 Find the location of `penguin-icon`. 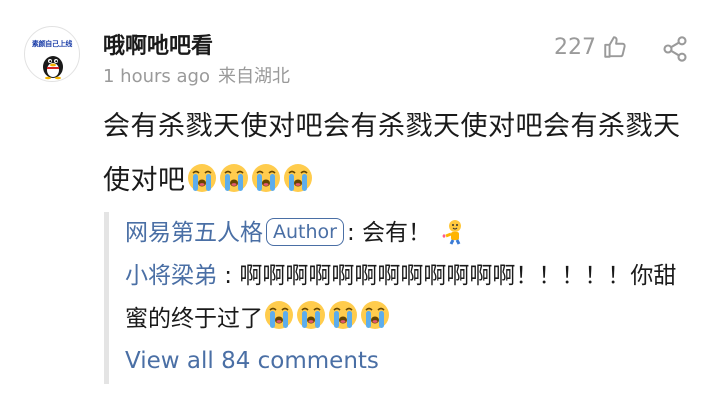

penguin-icon is located at coordinates (53, 68).